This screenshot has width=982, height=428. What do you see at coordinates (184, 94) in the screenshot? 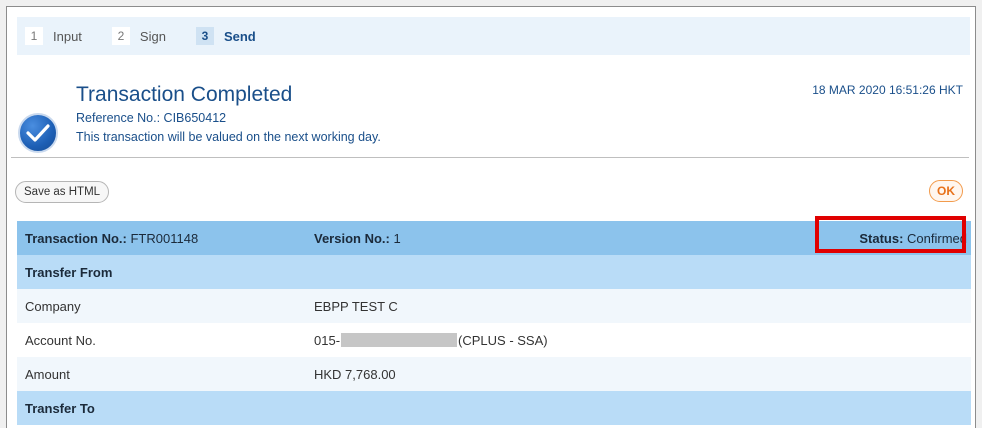
I see `page-title: Transaction Completed` at bounding box center [184, 94].